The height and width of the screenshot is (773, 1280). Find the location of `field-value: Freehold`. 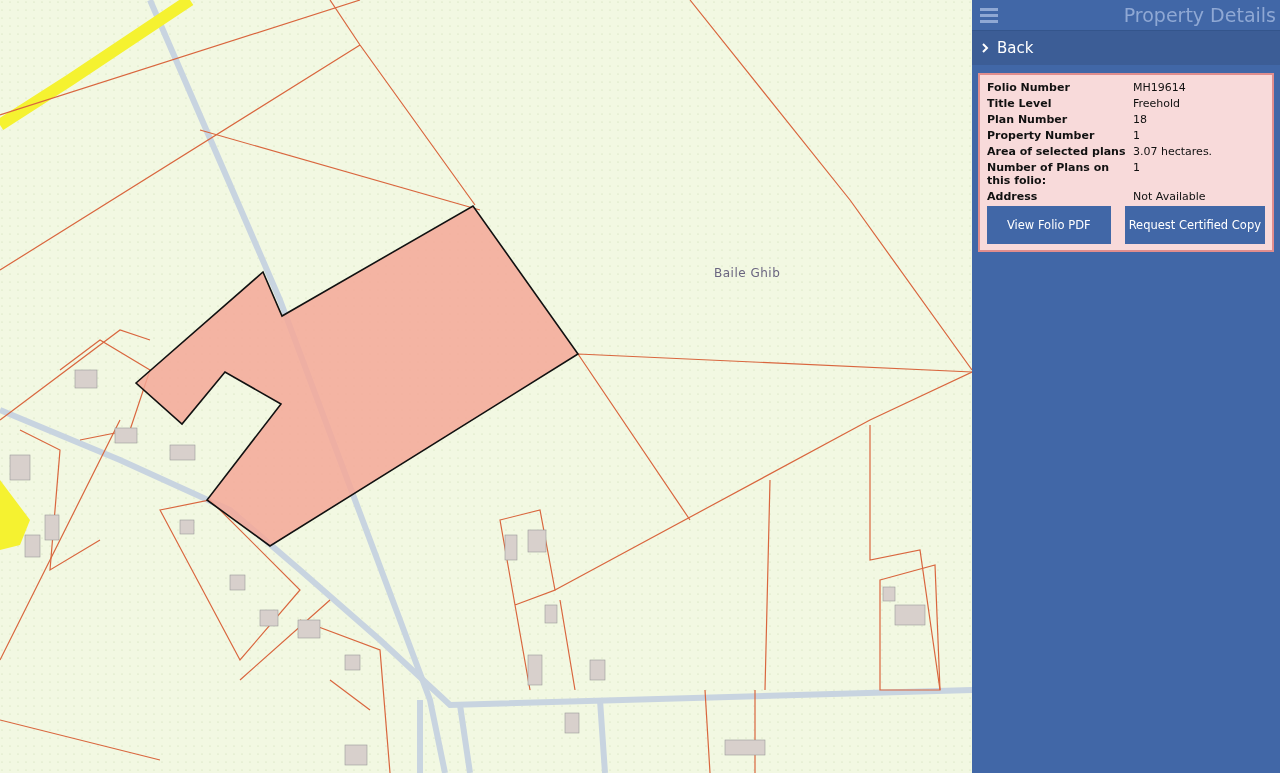

field-value: Freehold is located at coordinates (1157, 103).